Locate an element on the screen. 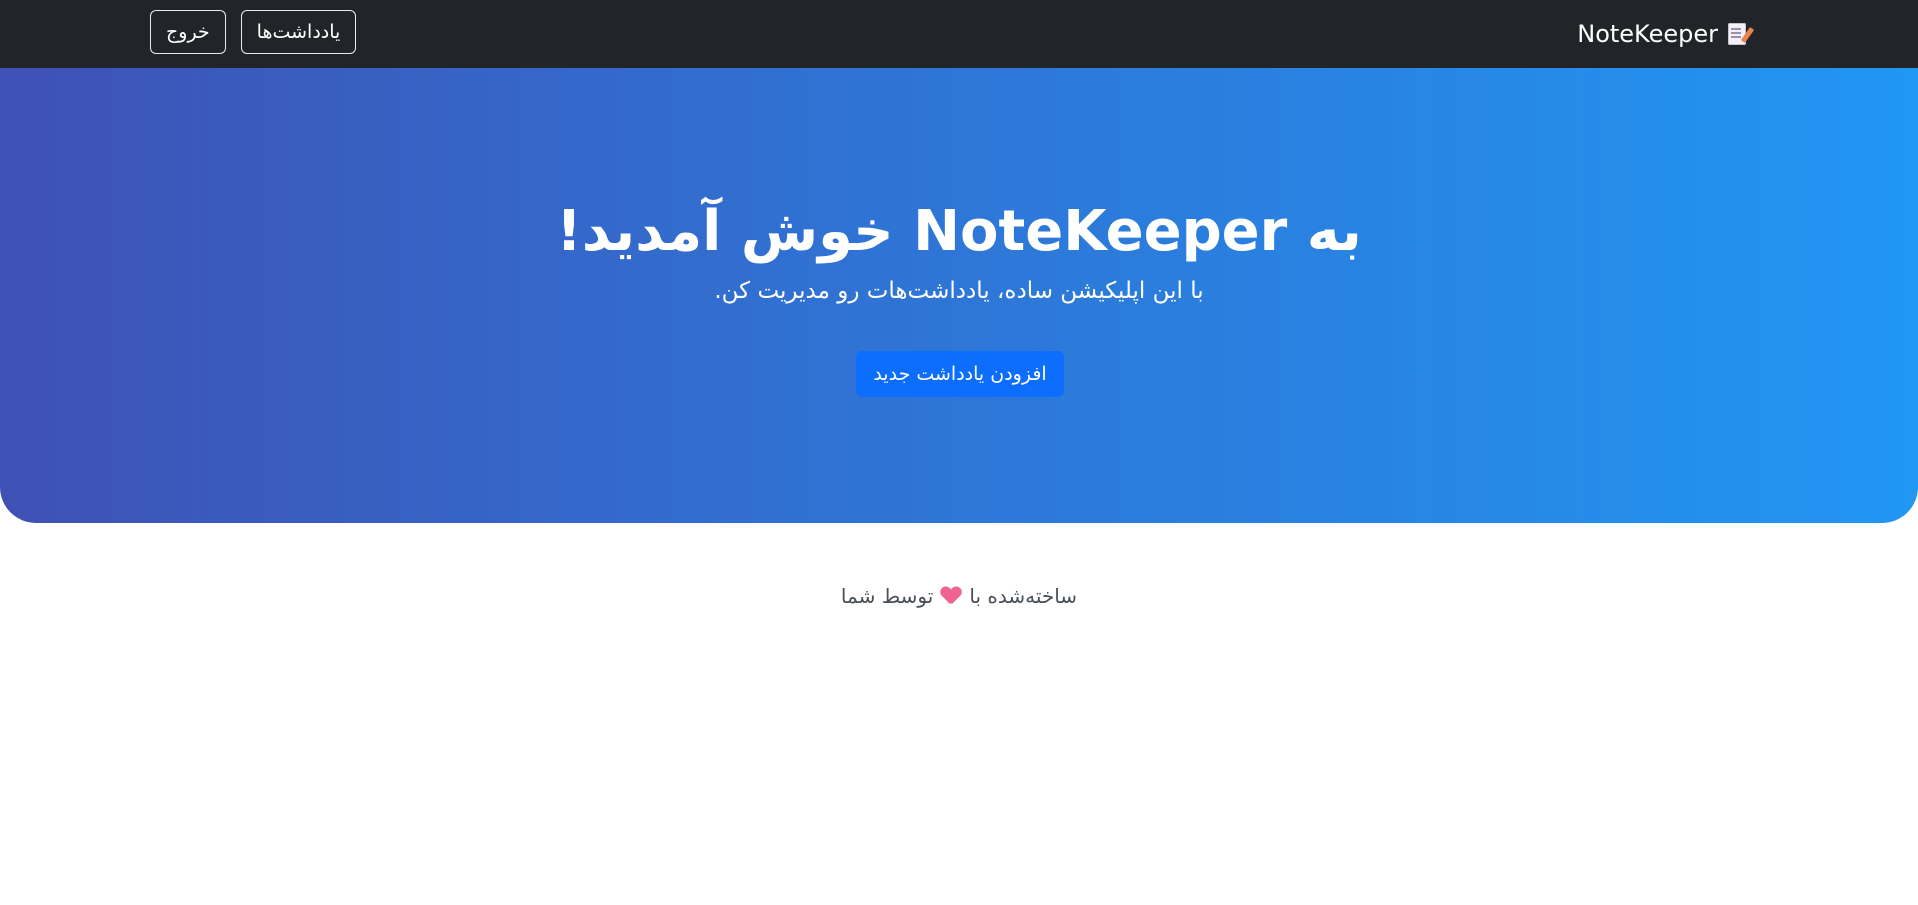 The height and width of the screenshot is (905, 1918). heart-icon is located at coordinates (951, 596).